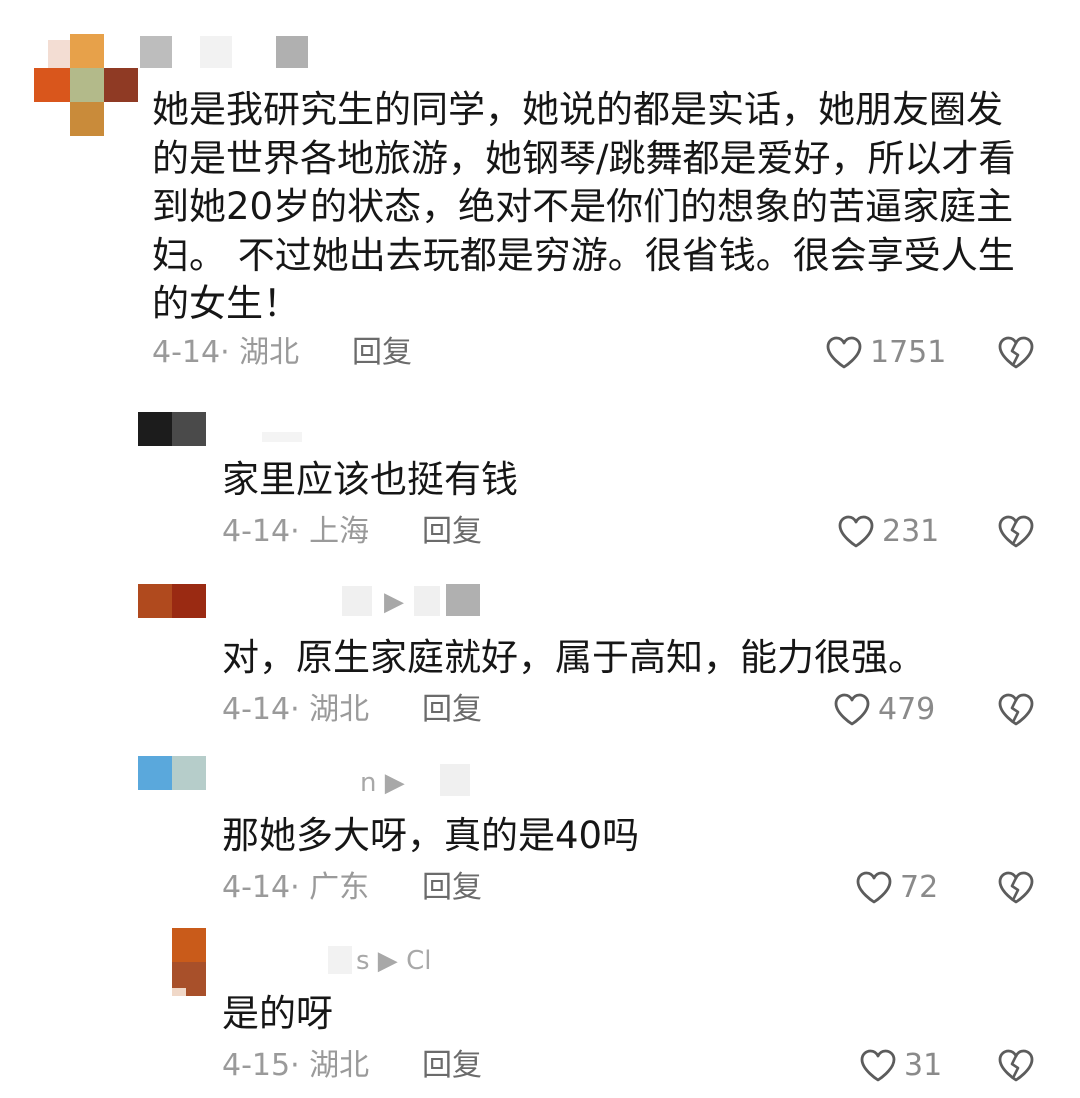  Describe the element at coordinates (431, 835) in the screenshot. I see `comment-text: 那她多大呀，真的是40吗` at that location.